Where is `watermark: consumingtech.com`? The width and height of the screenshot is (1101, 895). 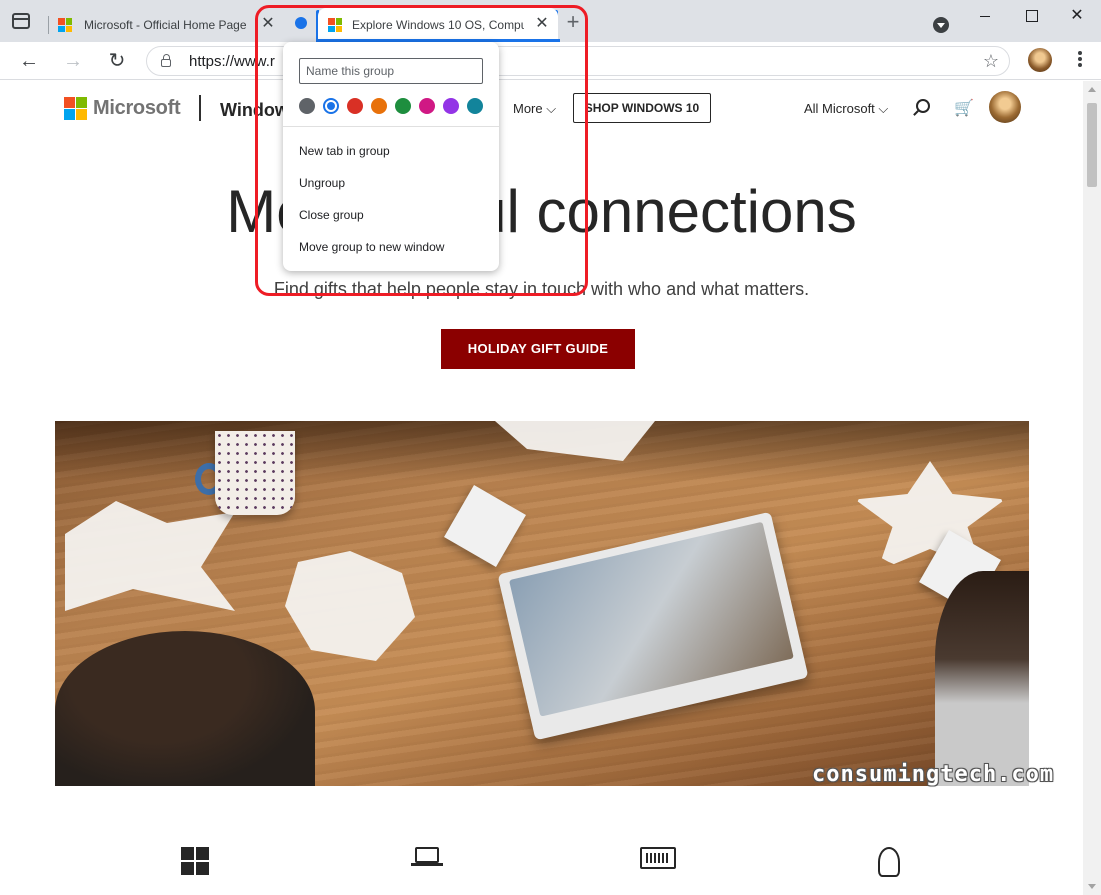 watermark: consumingtech.com is located at coordinates (933, 774).